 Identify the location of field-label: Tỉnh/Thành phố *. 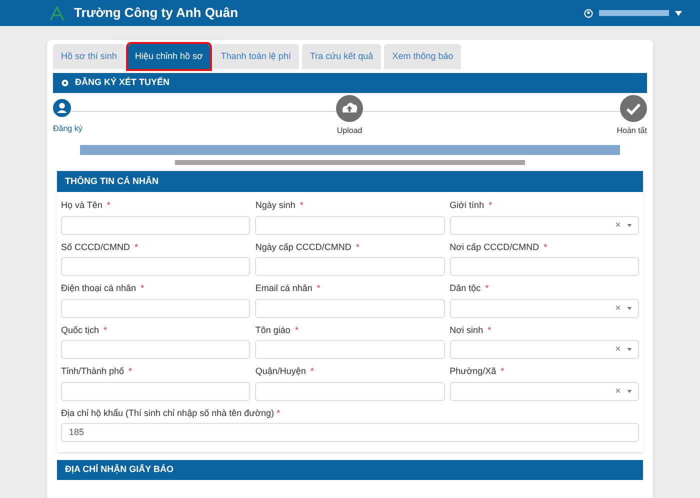
(97, 371).